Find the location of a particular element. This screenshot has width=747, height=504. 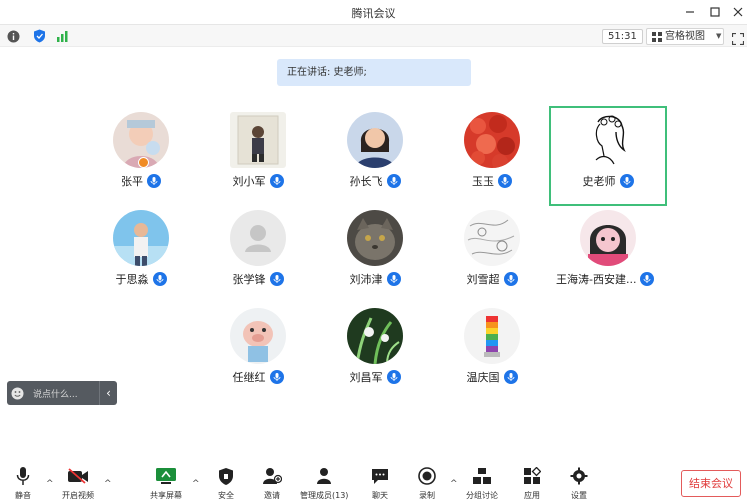

mute-button: 静音 is located at coordinates (23, 483).